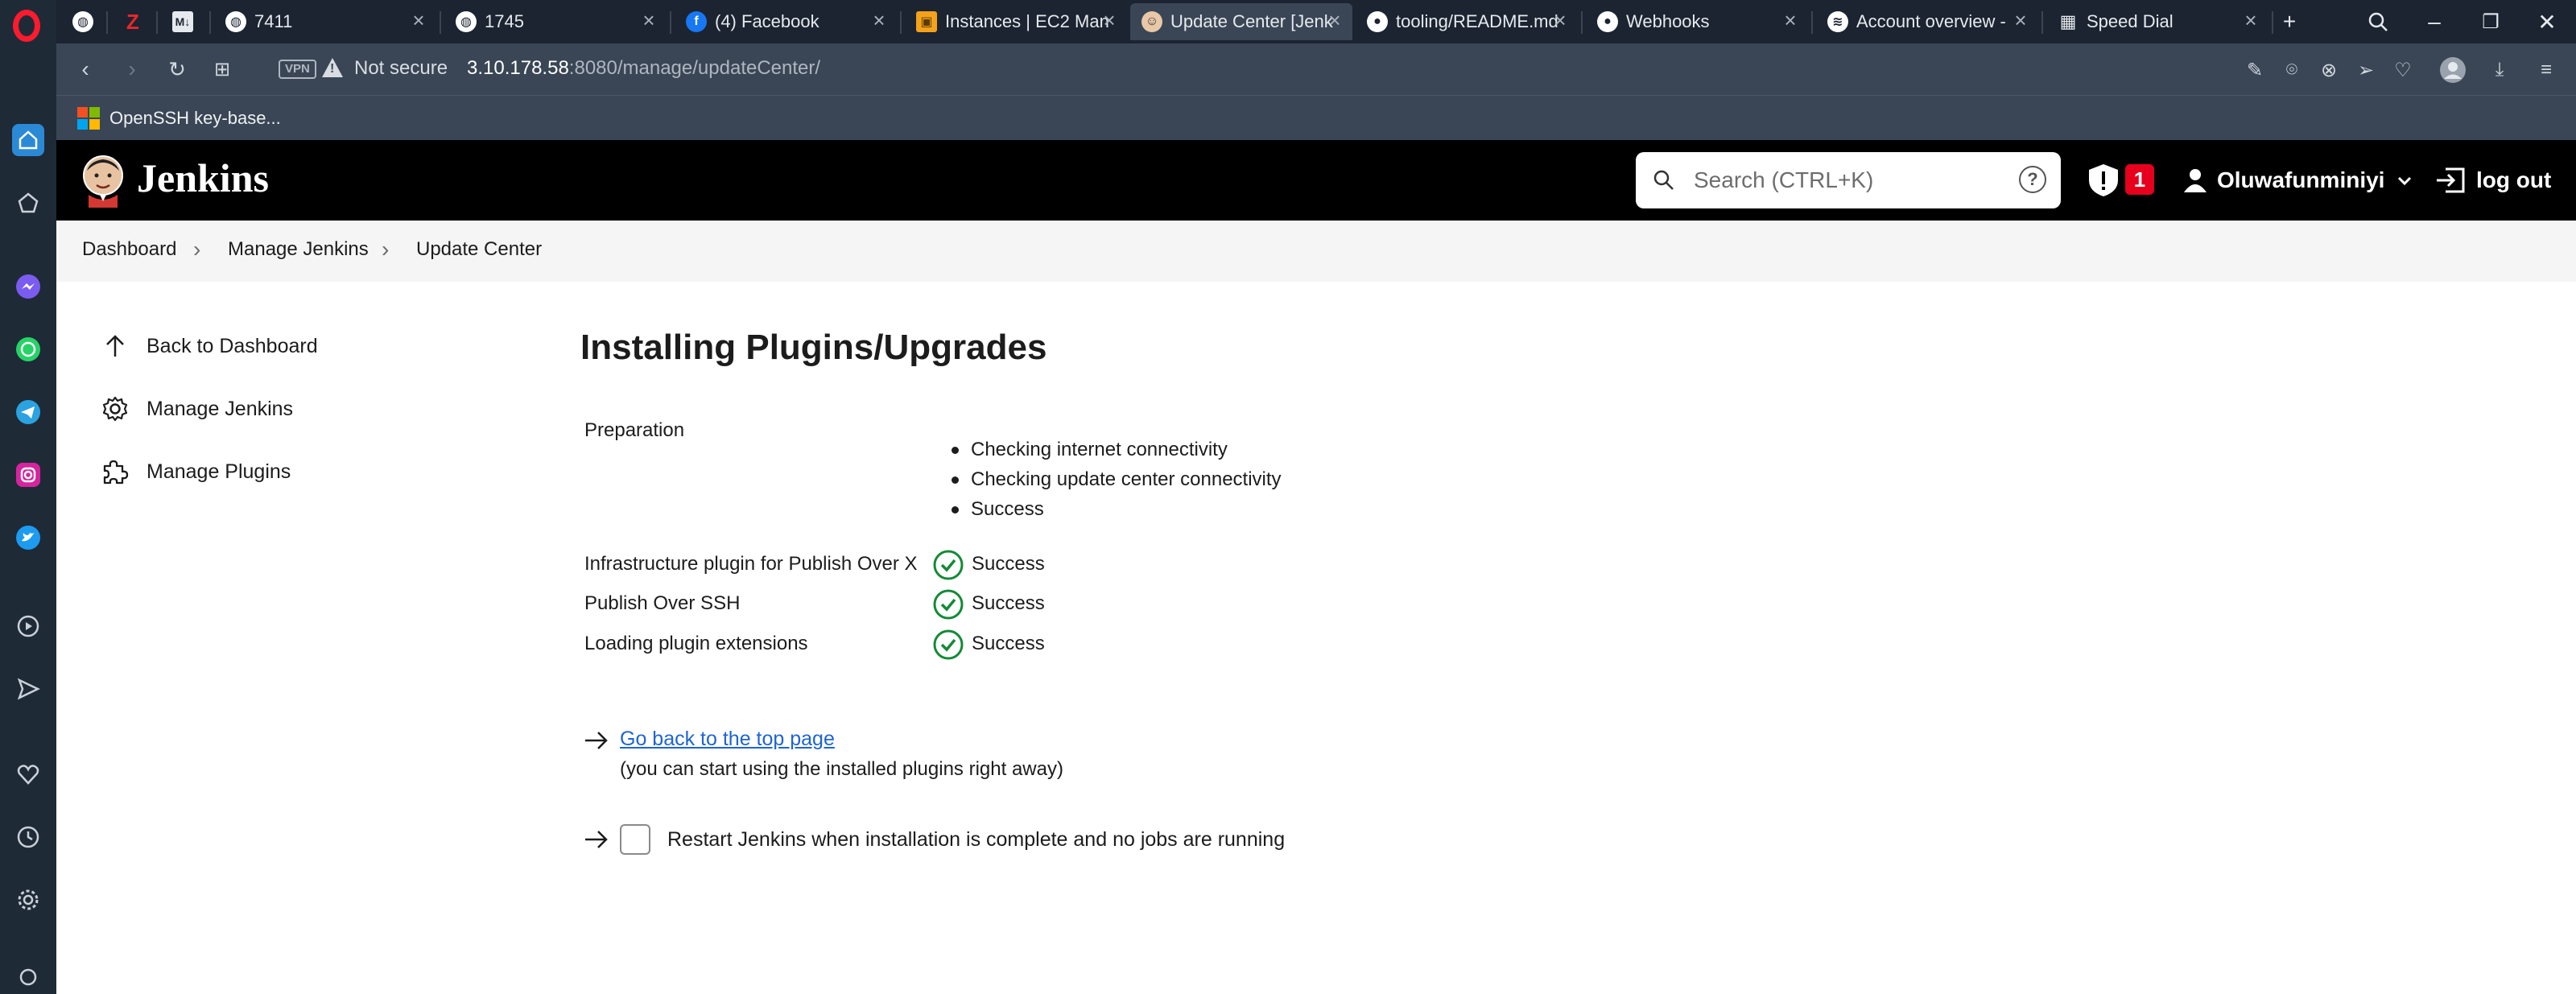 The width and height of the screenshot is (2576, 994). I want to click on tab-search-icon, so click(2378, 21).